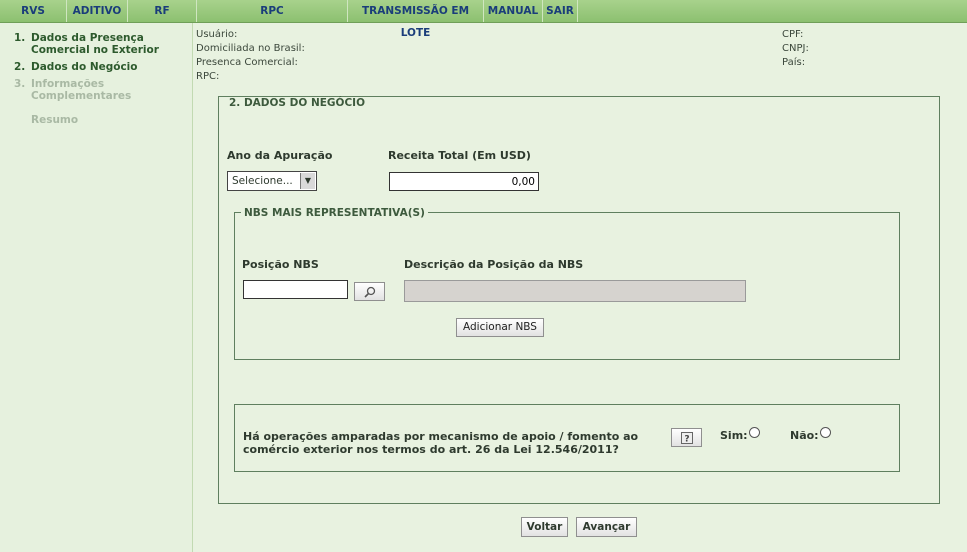 This screenshot has height=552, width=967. Describe the element at coordinates (795, 48) in the screenshot. I see `info-cnpj: CNPJ:` at that location.